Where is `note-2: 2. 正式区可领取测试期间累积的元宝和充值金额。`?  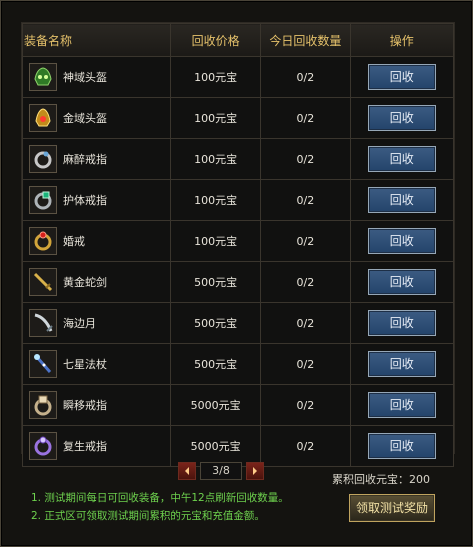
note-2: 2. 正式区可领取测试期间累积的元宝和充值金额。 is located at coordinates (148, 516).